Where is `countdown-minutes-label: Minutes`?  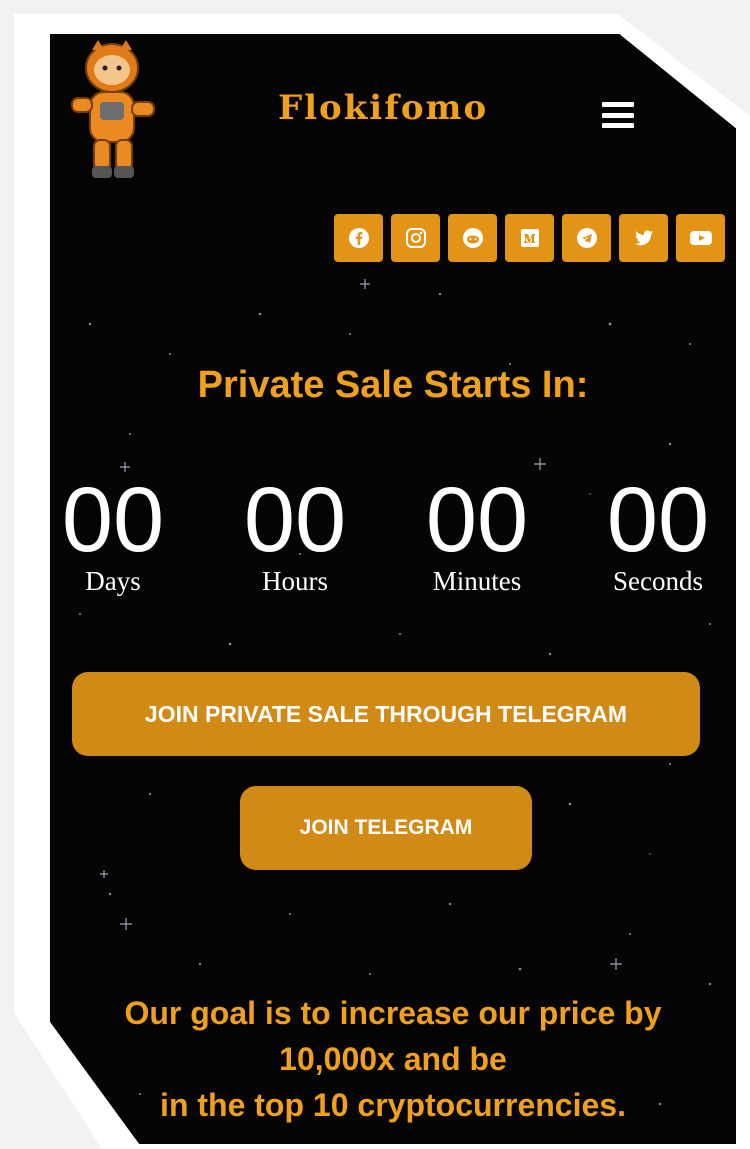
countdown-minutes-label: Minutes is located at coordinates (477, 581).